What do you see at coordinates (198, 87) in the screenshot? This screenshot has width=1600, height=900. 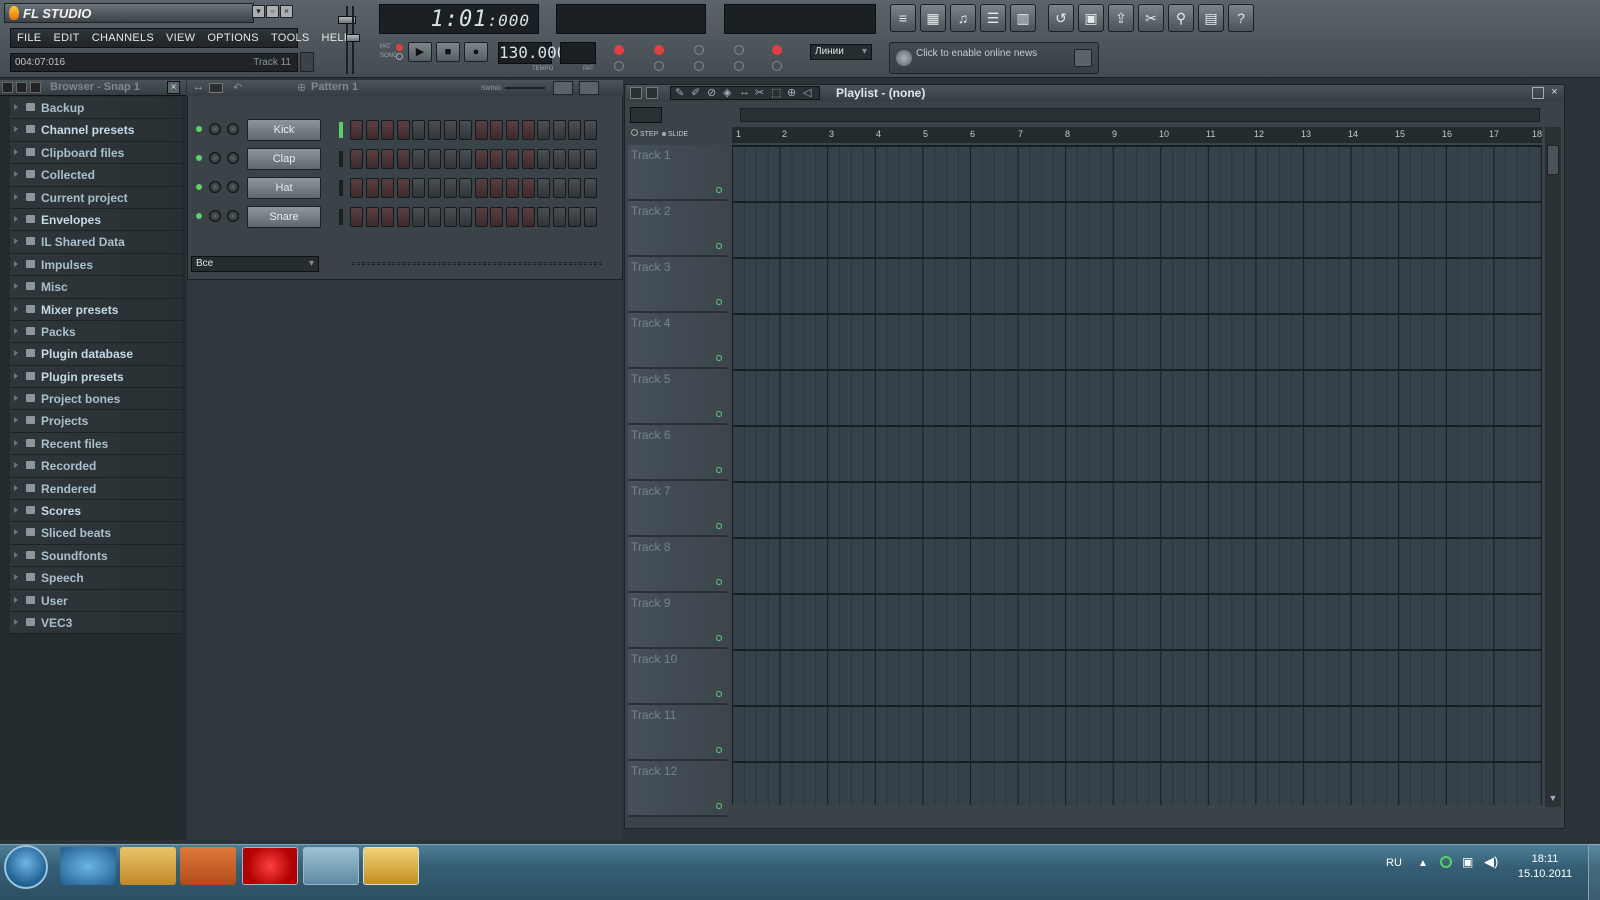 I see `resize-arrows-icon: ↔` at bounding box center [198, 87].